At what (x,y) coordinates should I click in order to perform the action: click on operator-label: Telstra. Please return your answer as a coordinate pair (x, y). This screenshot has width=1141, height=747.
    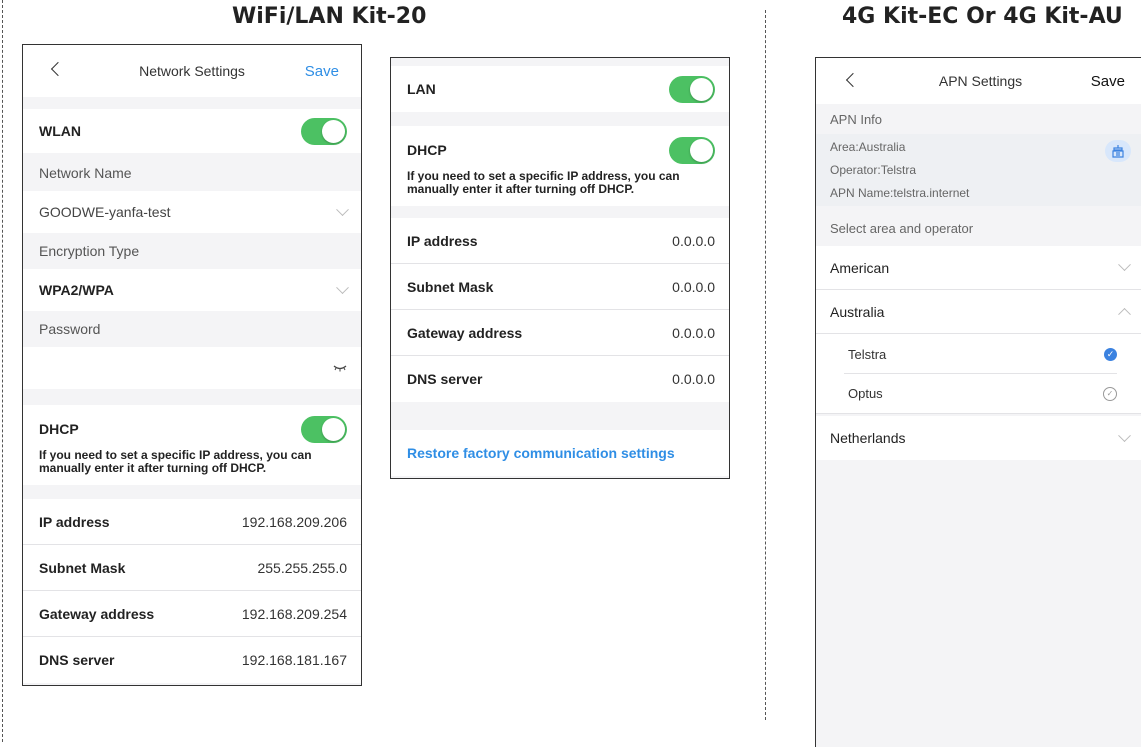
    Looking at the image, I should click on (867, 354).